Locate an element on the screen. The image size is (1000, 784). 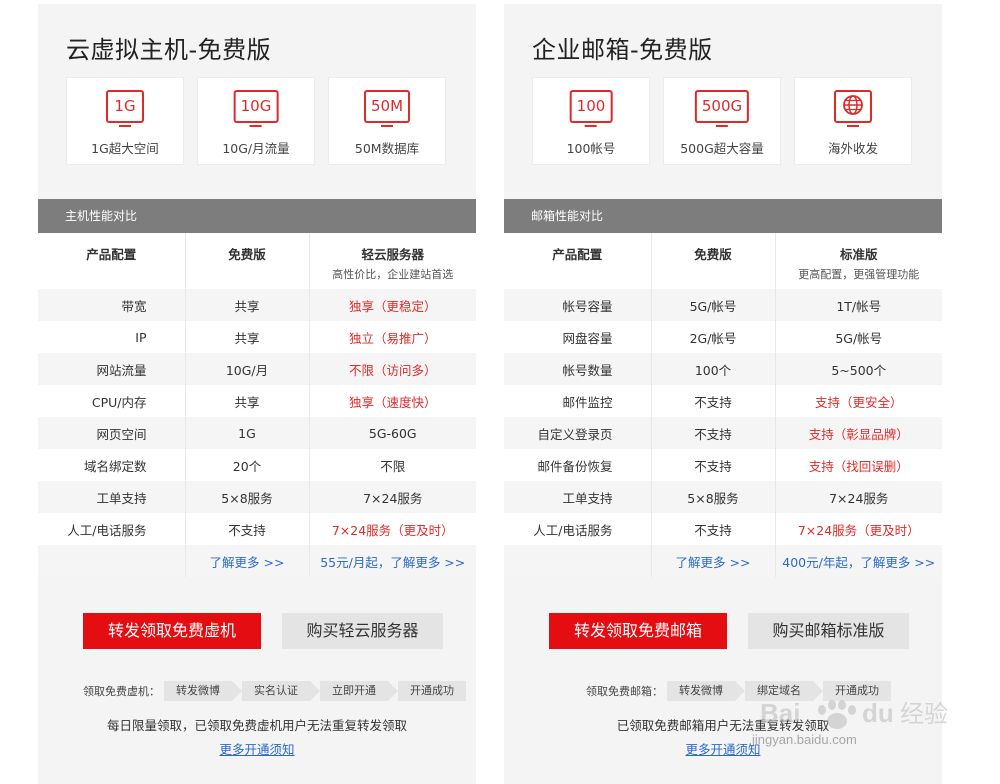
baidu-watermark: Bai du 经验 jingyan.baidu.com is located at coordinates (842, 725).